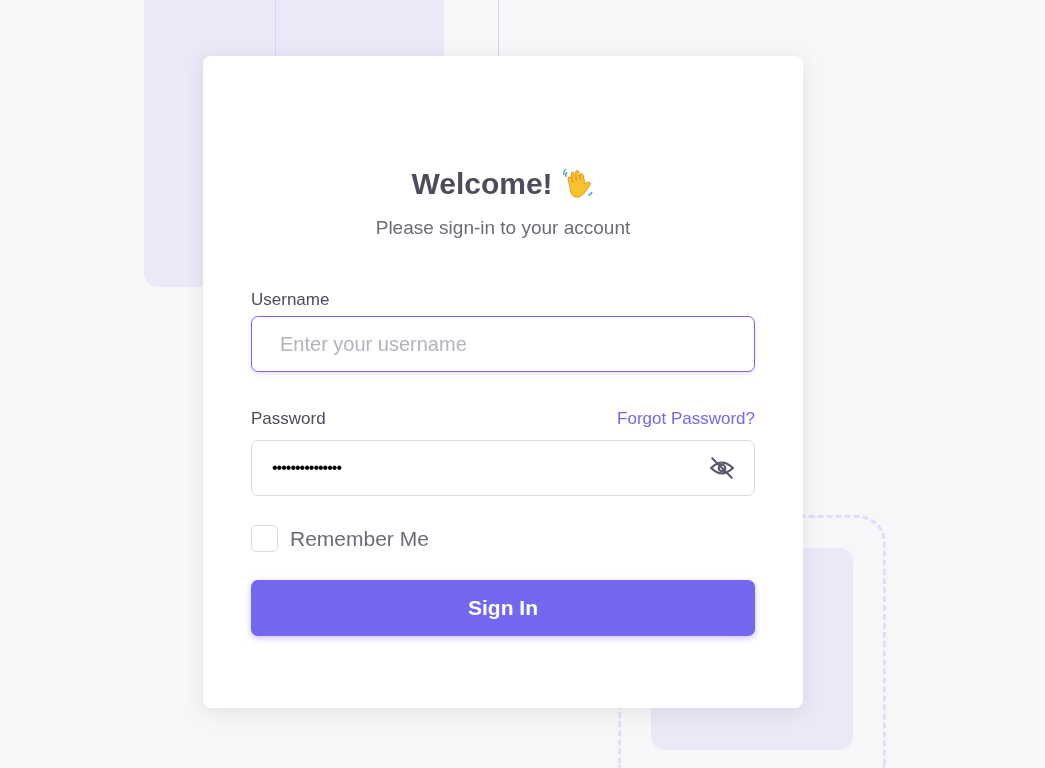  What do you see at coordinates (503, 344) in the screenshot?
I see `username-field: Enter your username` at bounding box center [503, 344].